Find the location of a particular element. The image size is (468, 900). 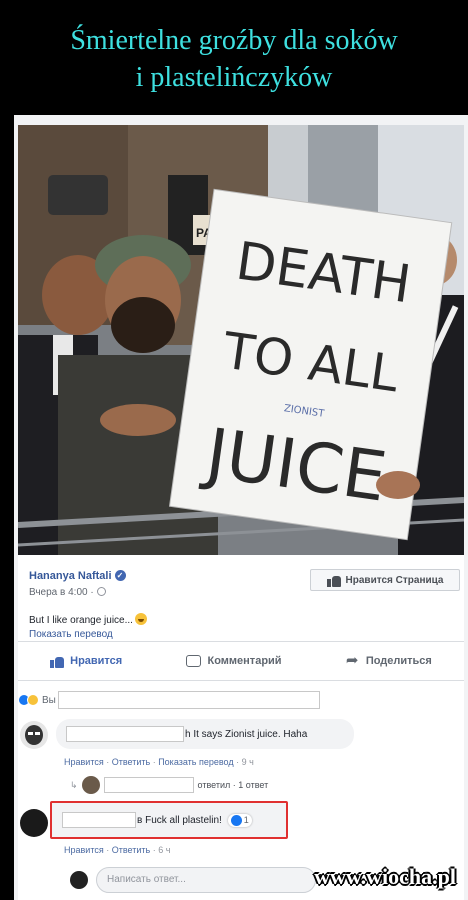

reply-arrow-icon: ↳ is located at coordinates (74, 784).